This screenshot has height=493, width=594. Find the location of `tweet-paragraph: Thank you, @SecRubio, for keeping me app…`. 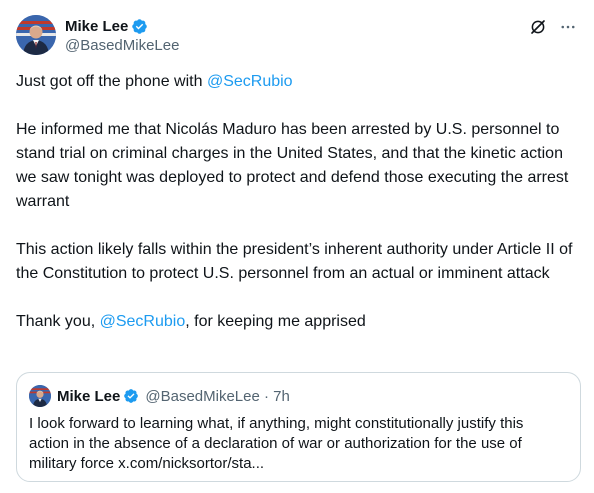

tweet-paragraph: Thank you, @SecRubio, for keeping me app… is located at coordinates (296, 322).